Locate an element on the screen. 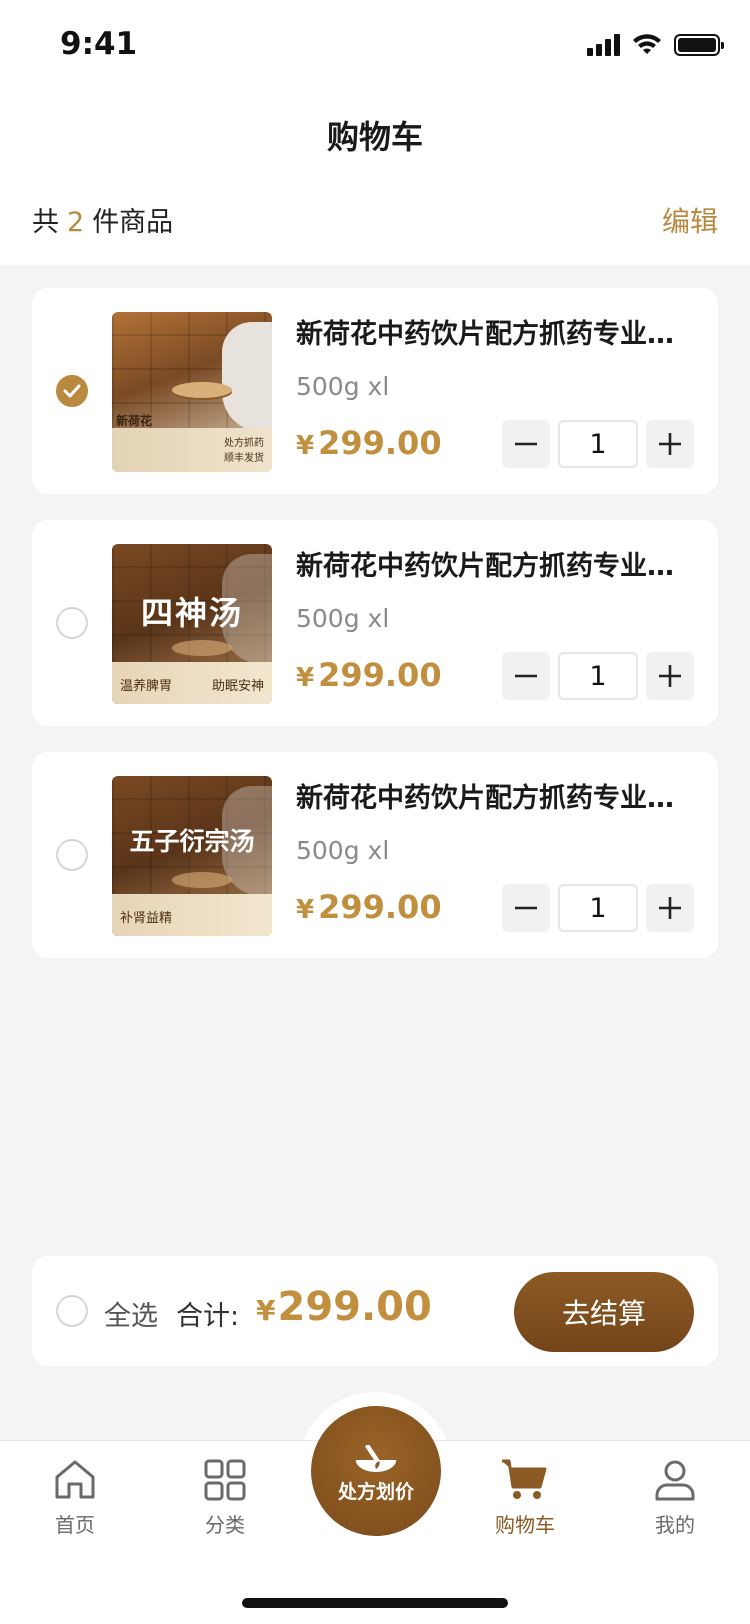 This screenshot has height=1624, width=750. tab-profile: 我的 is located at coordinates (675, 1497).